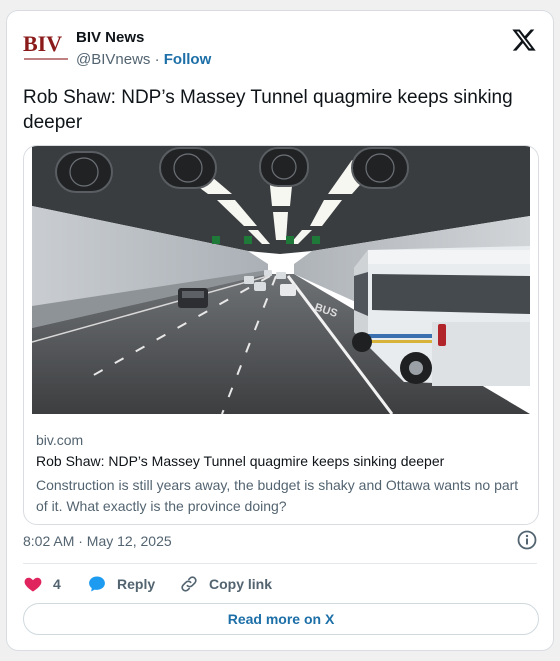  I want to click on logo-text: BIV, so click(43, 43).